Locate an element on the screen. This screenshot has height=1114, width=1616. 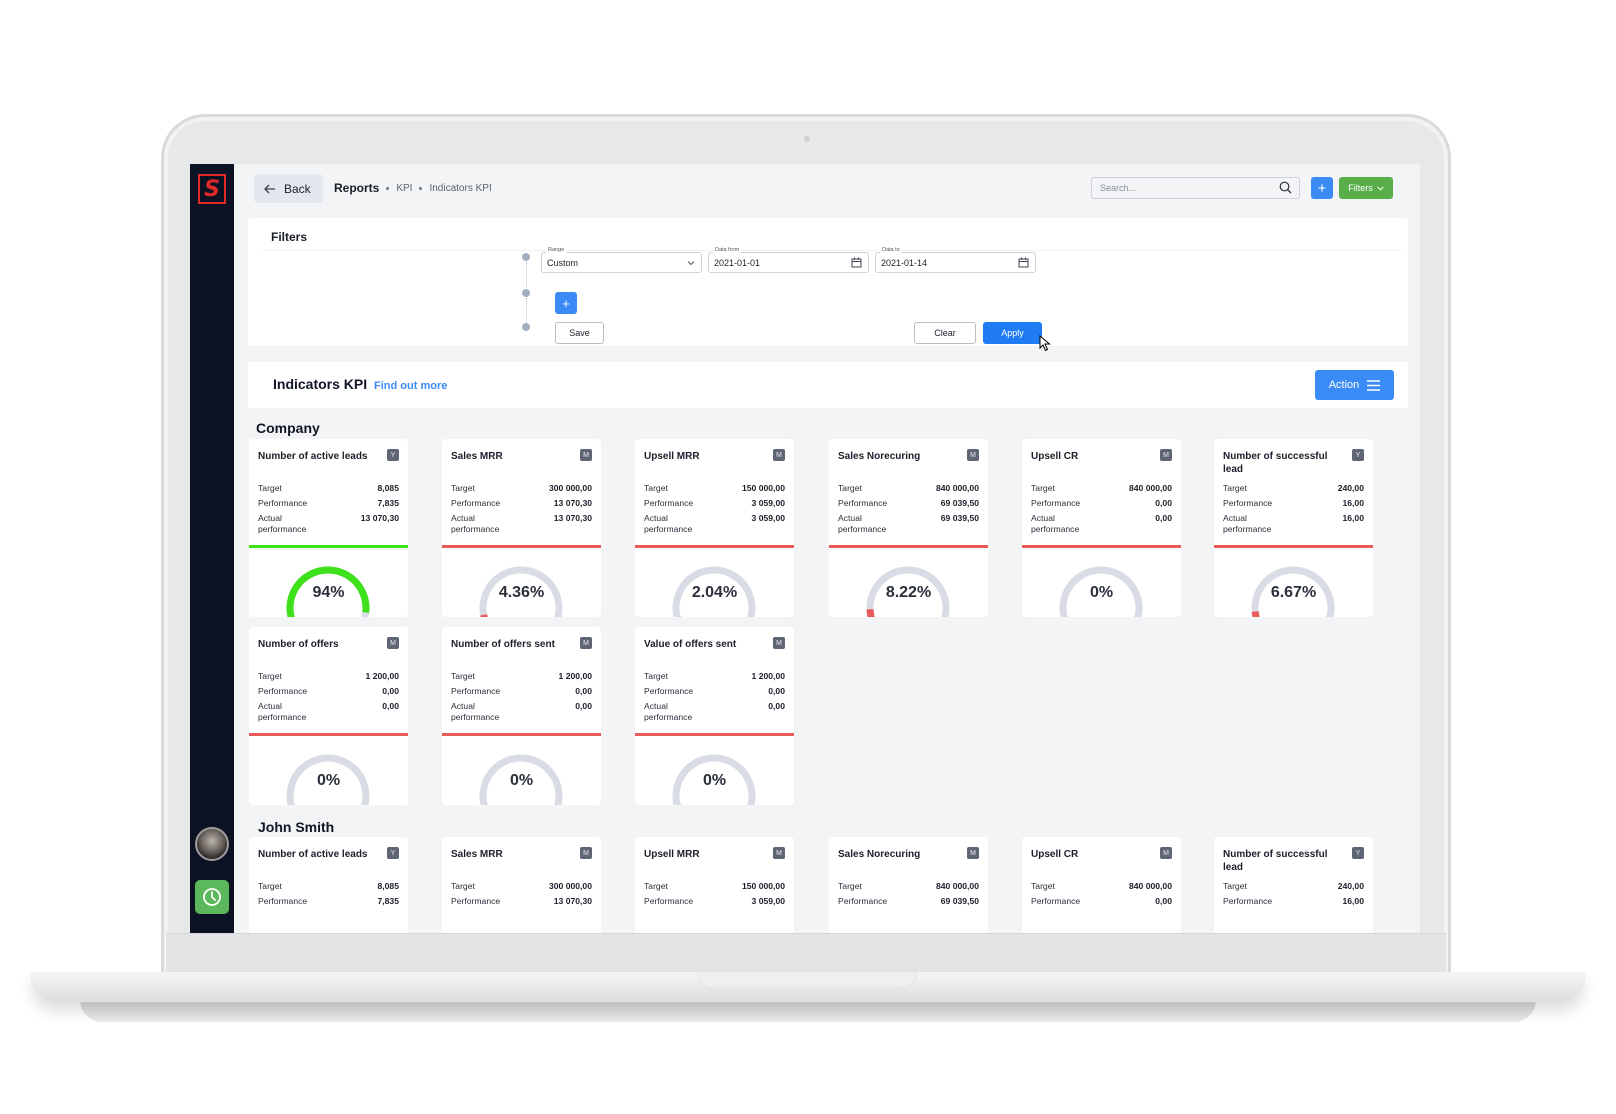
add-filter-button: + is located at coordinates (566, 303).